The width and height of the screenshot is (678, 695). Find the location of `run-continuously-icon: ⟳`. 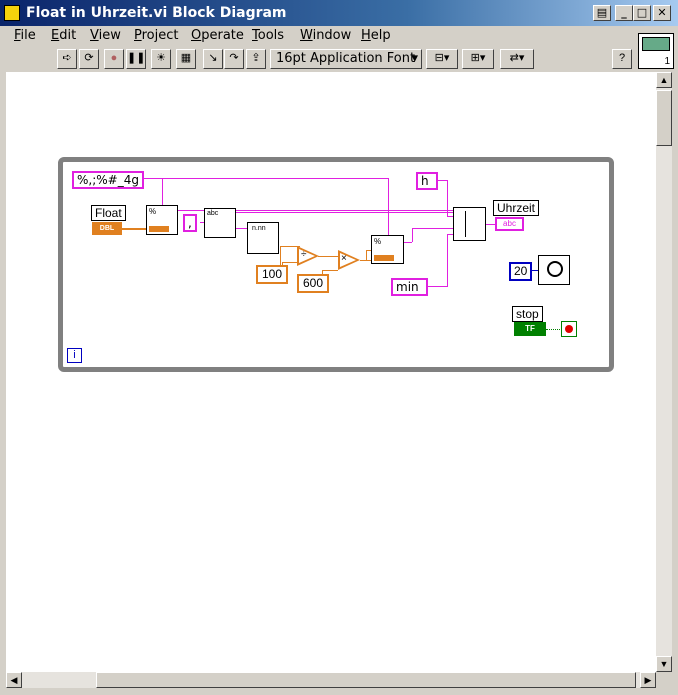

run-continuously-icon: ⟳ is located at coordinates (89, 59).